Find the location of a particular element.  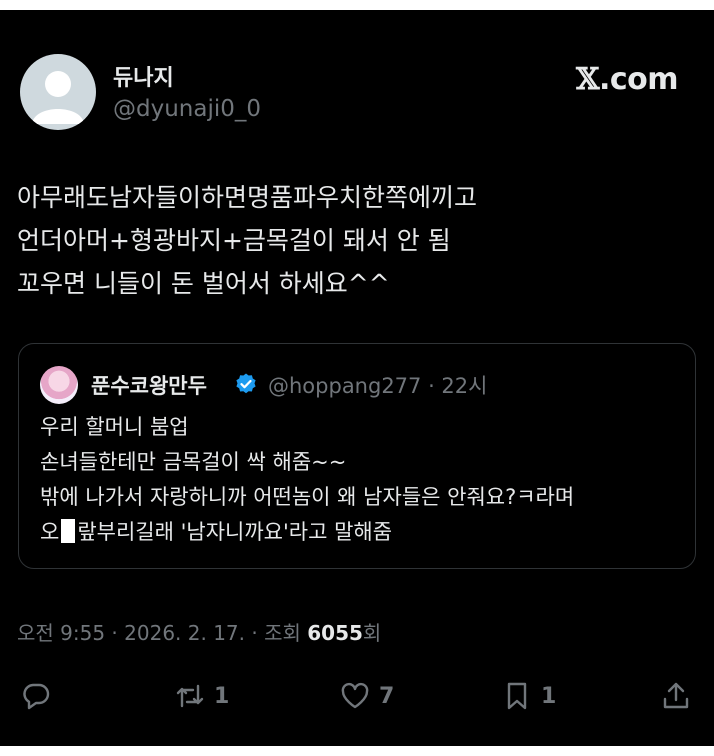

quoted-author-name: 푼수코왕만두 is located at coordinates (149, 385).